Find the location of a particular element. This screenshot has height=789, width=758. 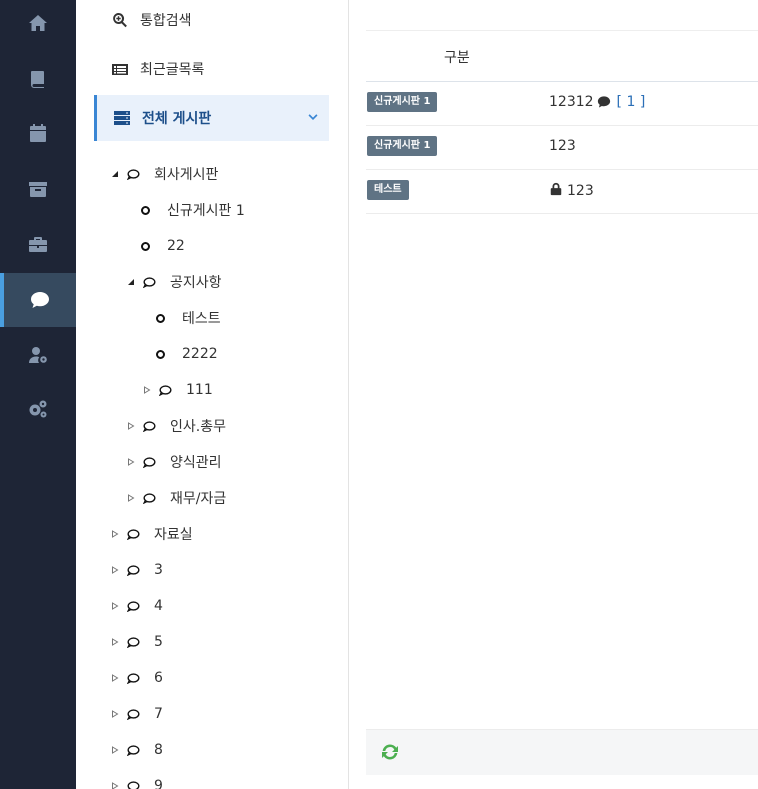

table-row: 신규게시판 1 123 is located at coordinates (562, 148).